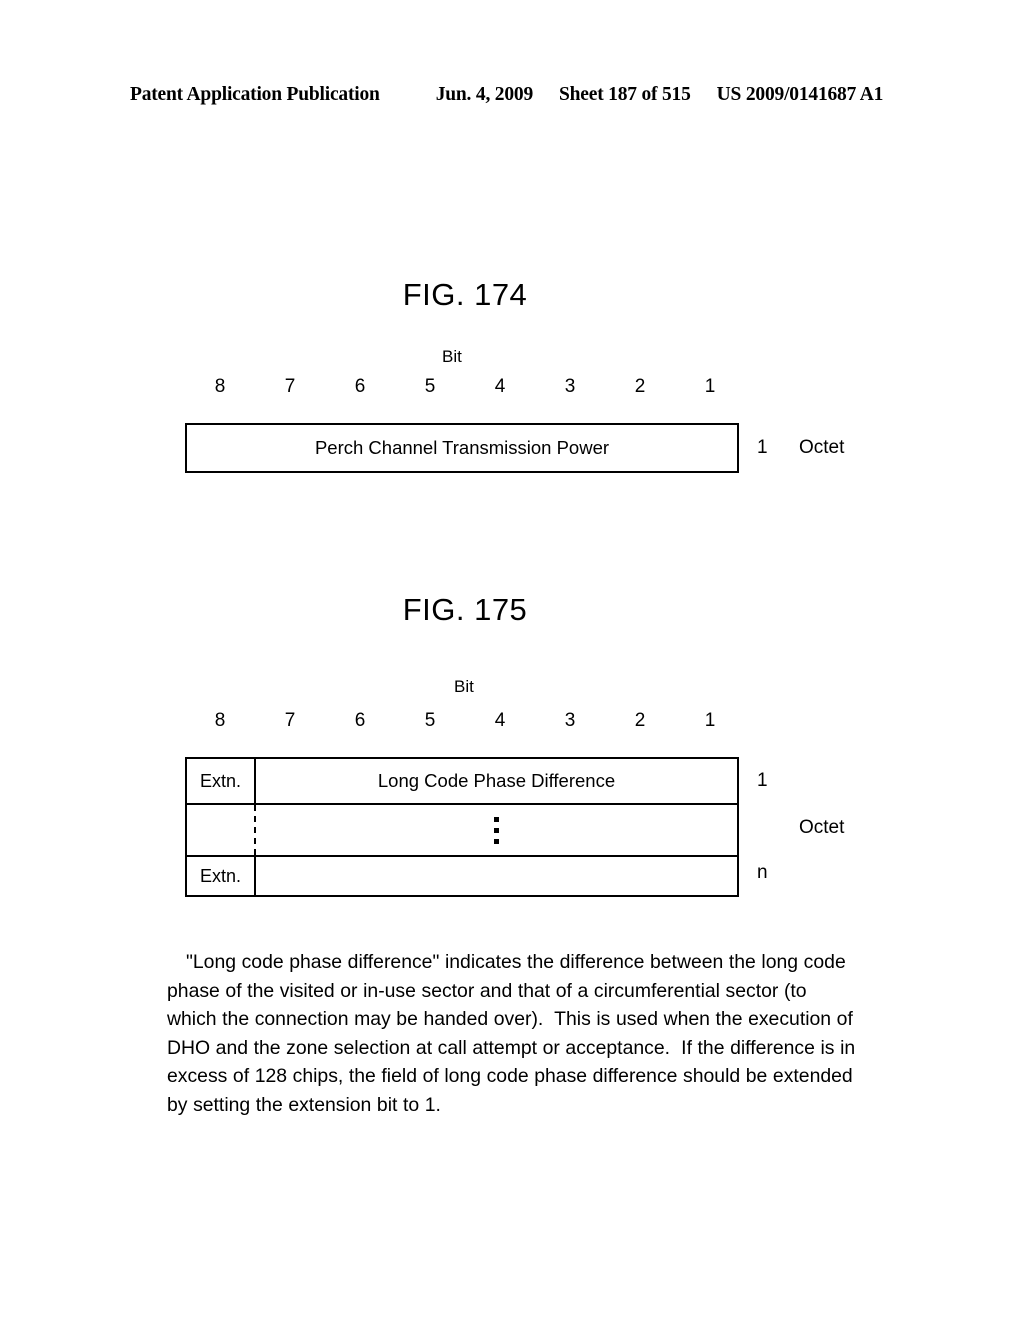 The width and height of the screenshot is (1024, 1320). What do you see at coordinates (255, 94) in the screenshot?
I see `header-publication-title: Patent Application Publication` at bounding box center [255, 94].